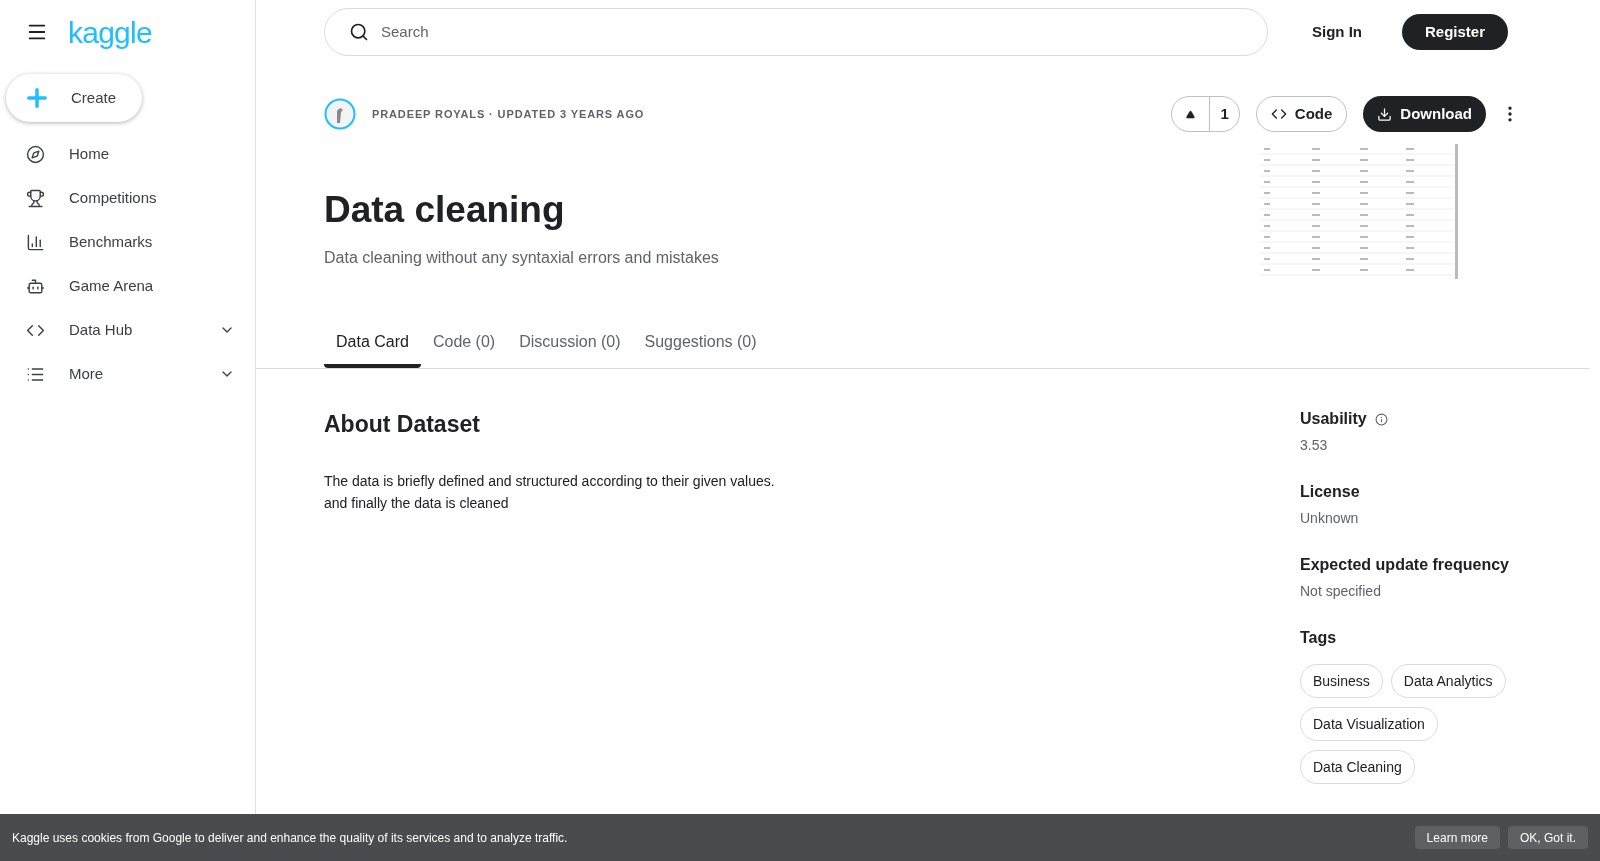 The width and height of the screenshot is (1600, 861). What do you see at coordinates (812, 32) in the screenshot?
I see `search-input: Search` at bounding box center [812, 32].